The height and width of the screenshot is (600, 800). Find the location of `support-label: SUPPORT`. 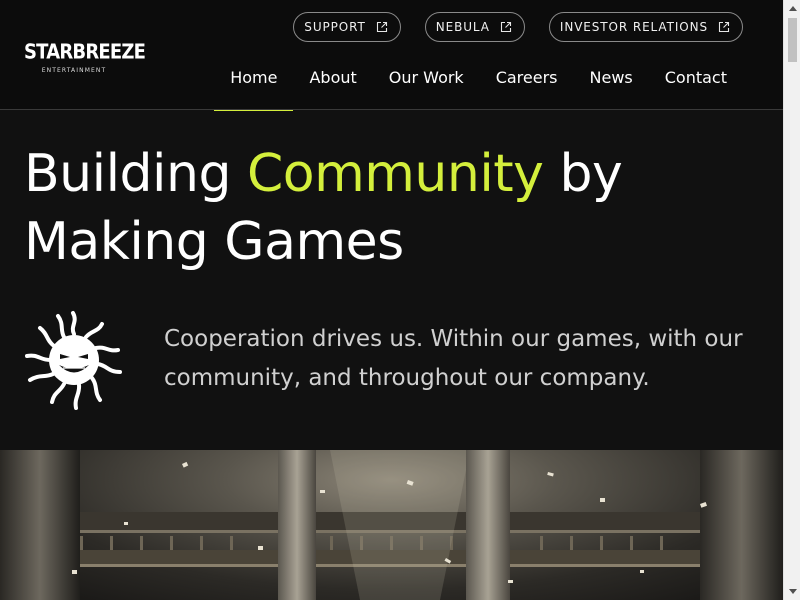

support-label: SUPPORT is located at coordinates (335, 27).